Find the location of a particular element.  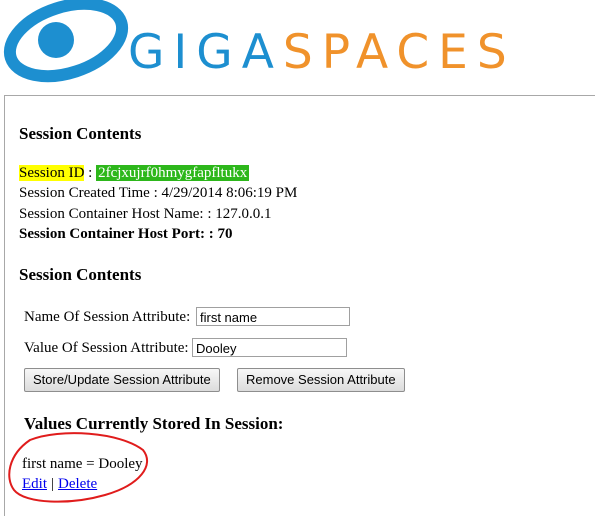

red-annotation-circle is located at coordinates (78, 467).